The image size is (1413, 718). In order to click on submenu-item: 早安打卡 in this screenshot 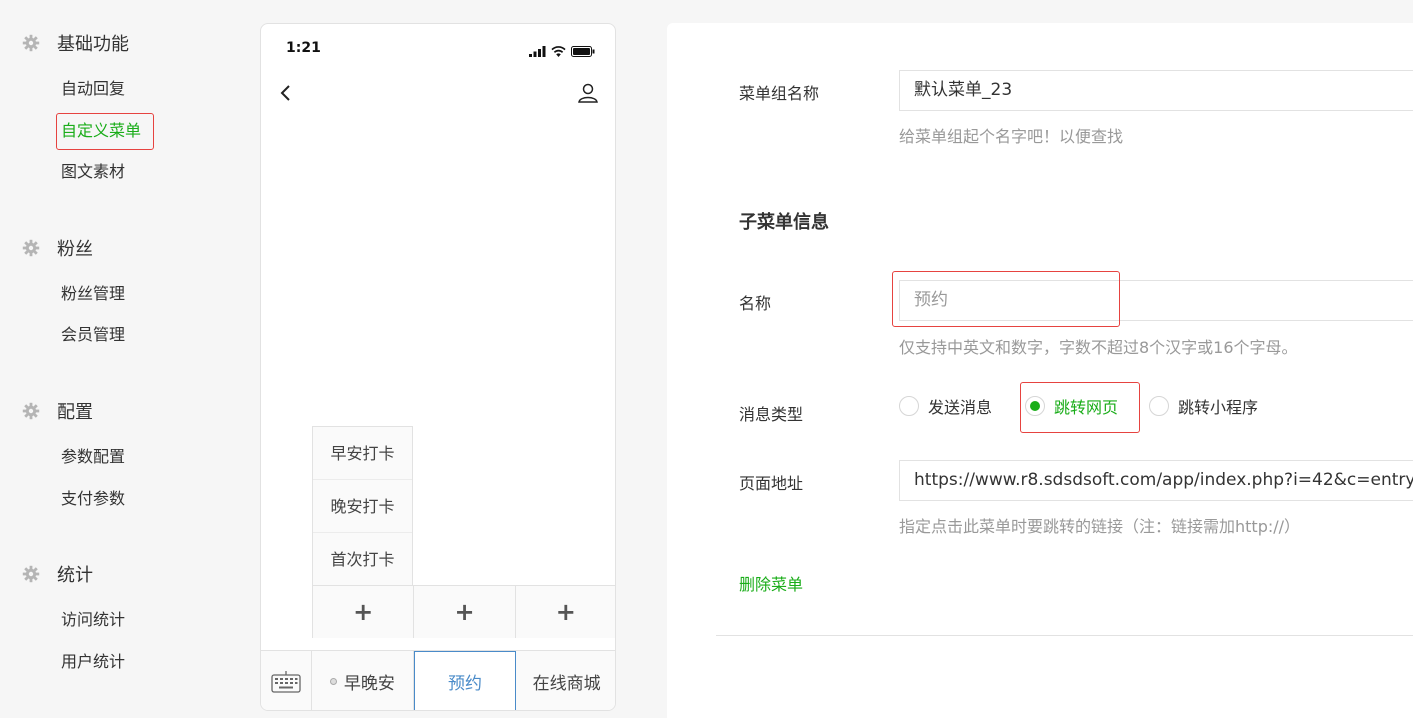, I will do `click(362, 453)`.